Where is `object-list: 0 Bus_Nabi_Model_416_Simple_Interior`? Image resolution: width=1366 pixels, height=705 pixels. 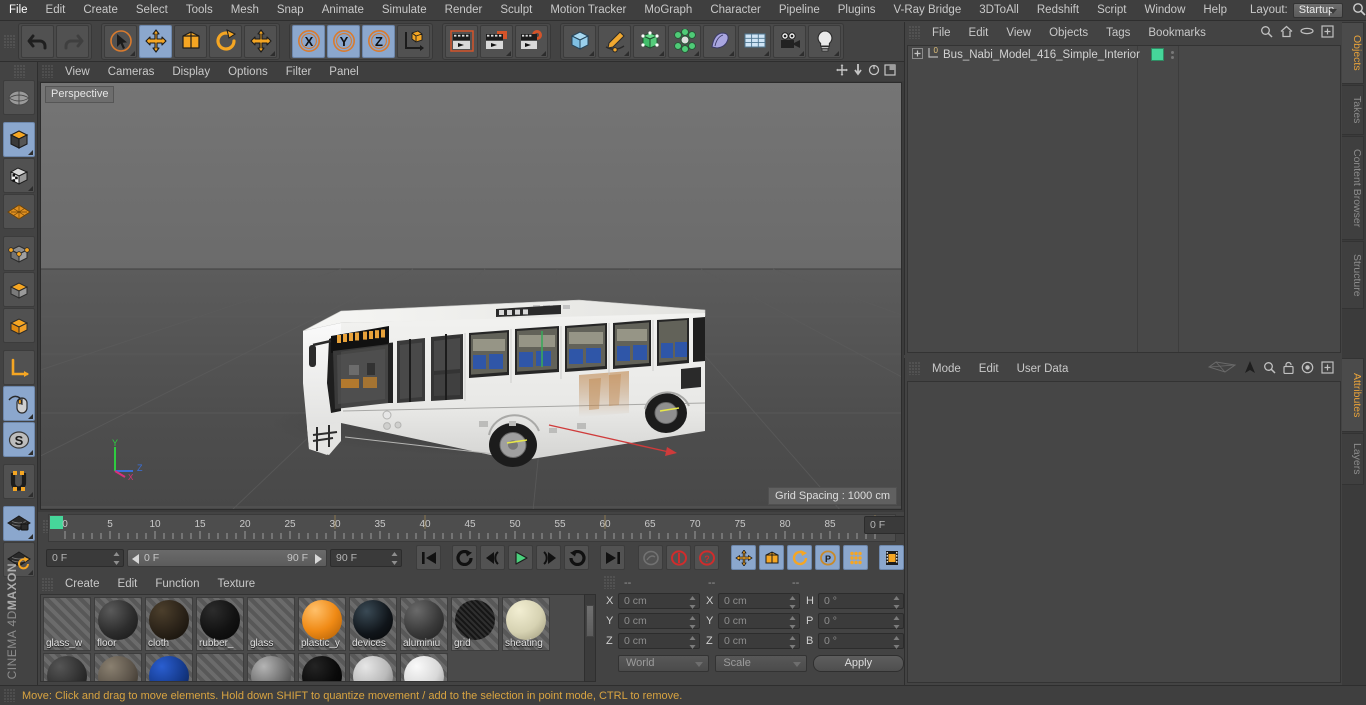 object-list: 0 Bus_Nabi_Model_416_Simple_Interior is located at coordinates (1124, 199).